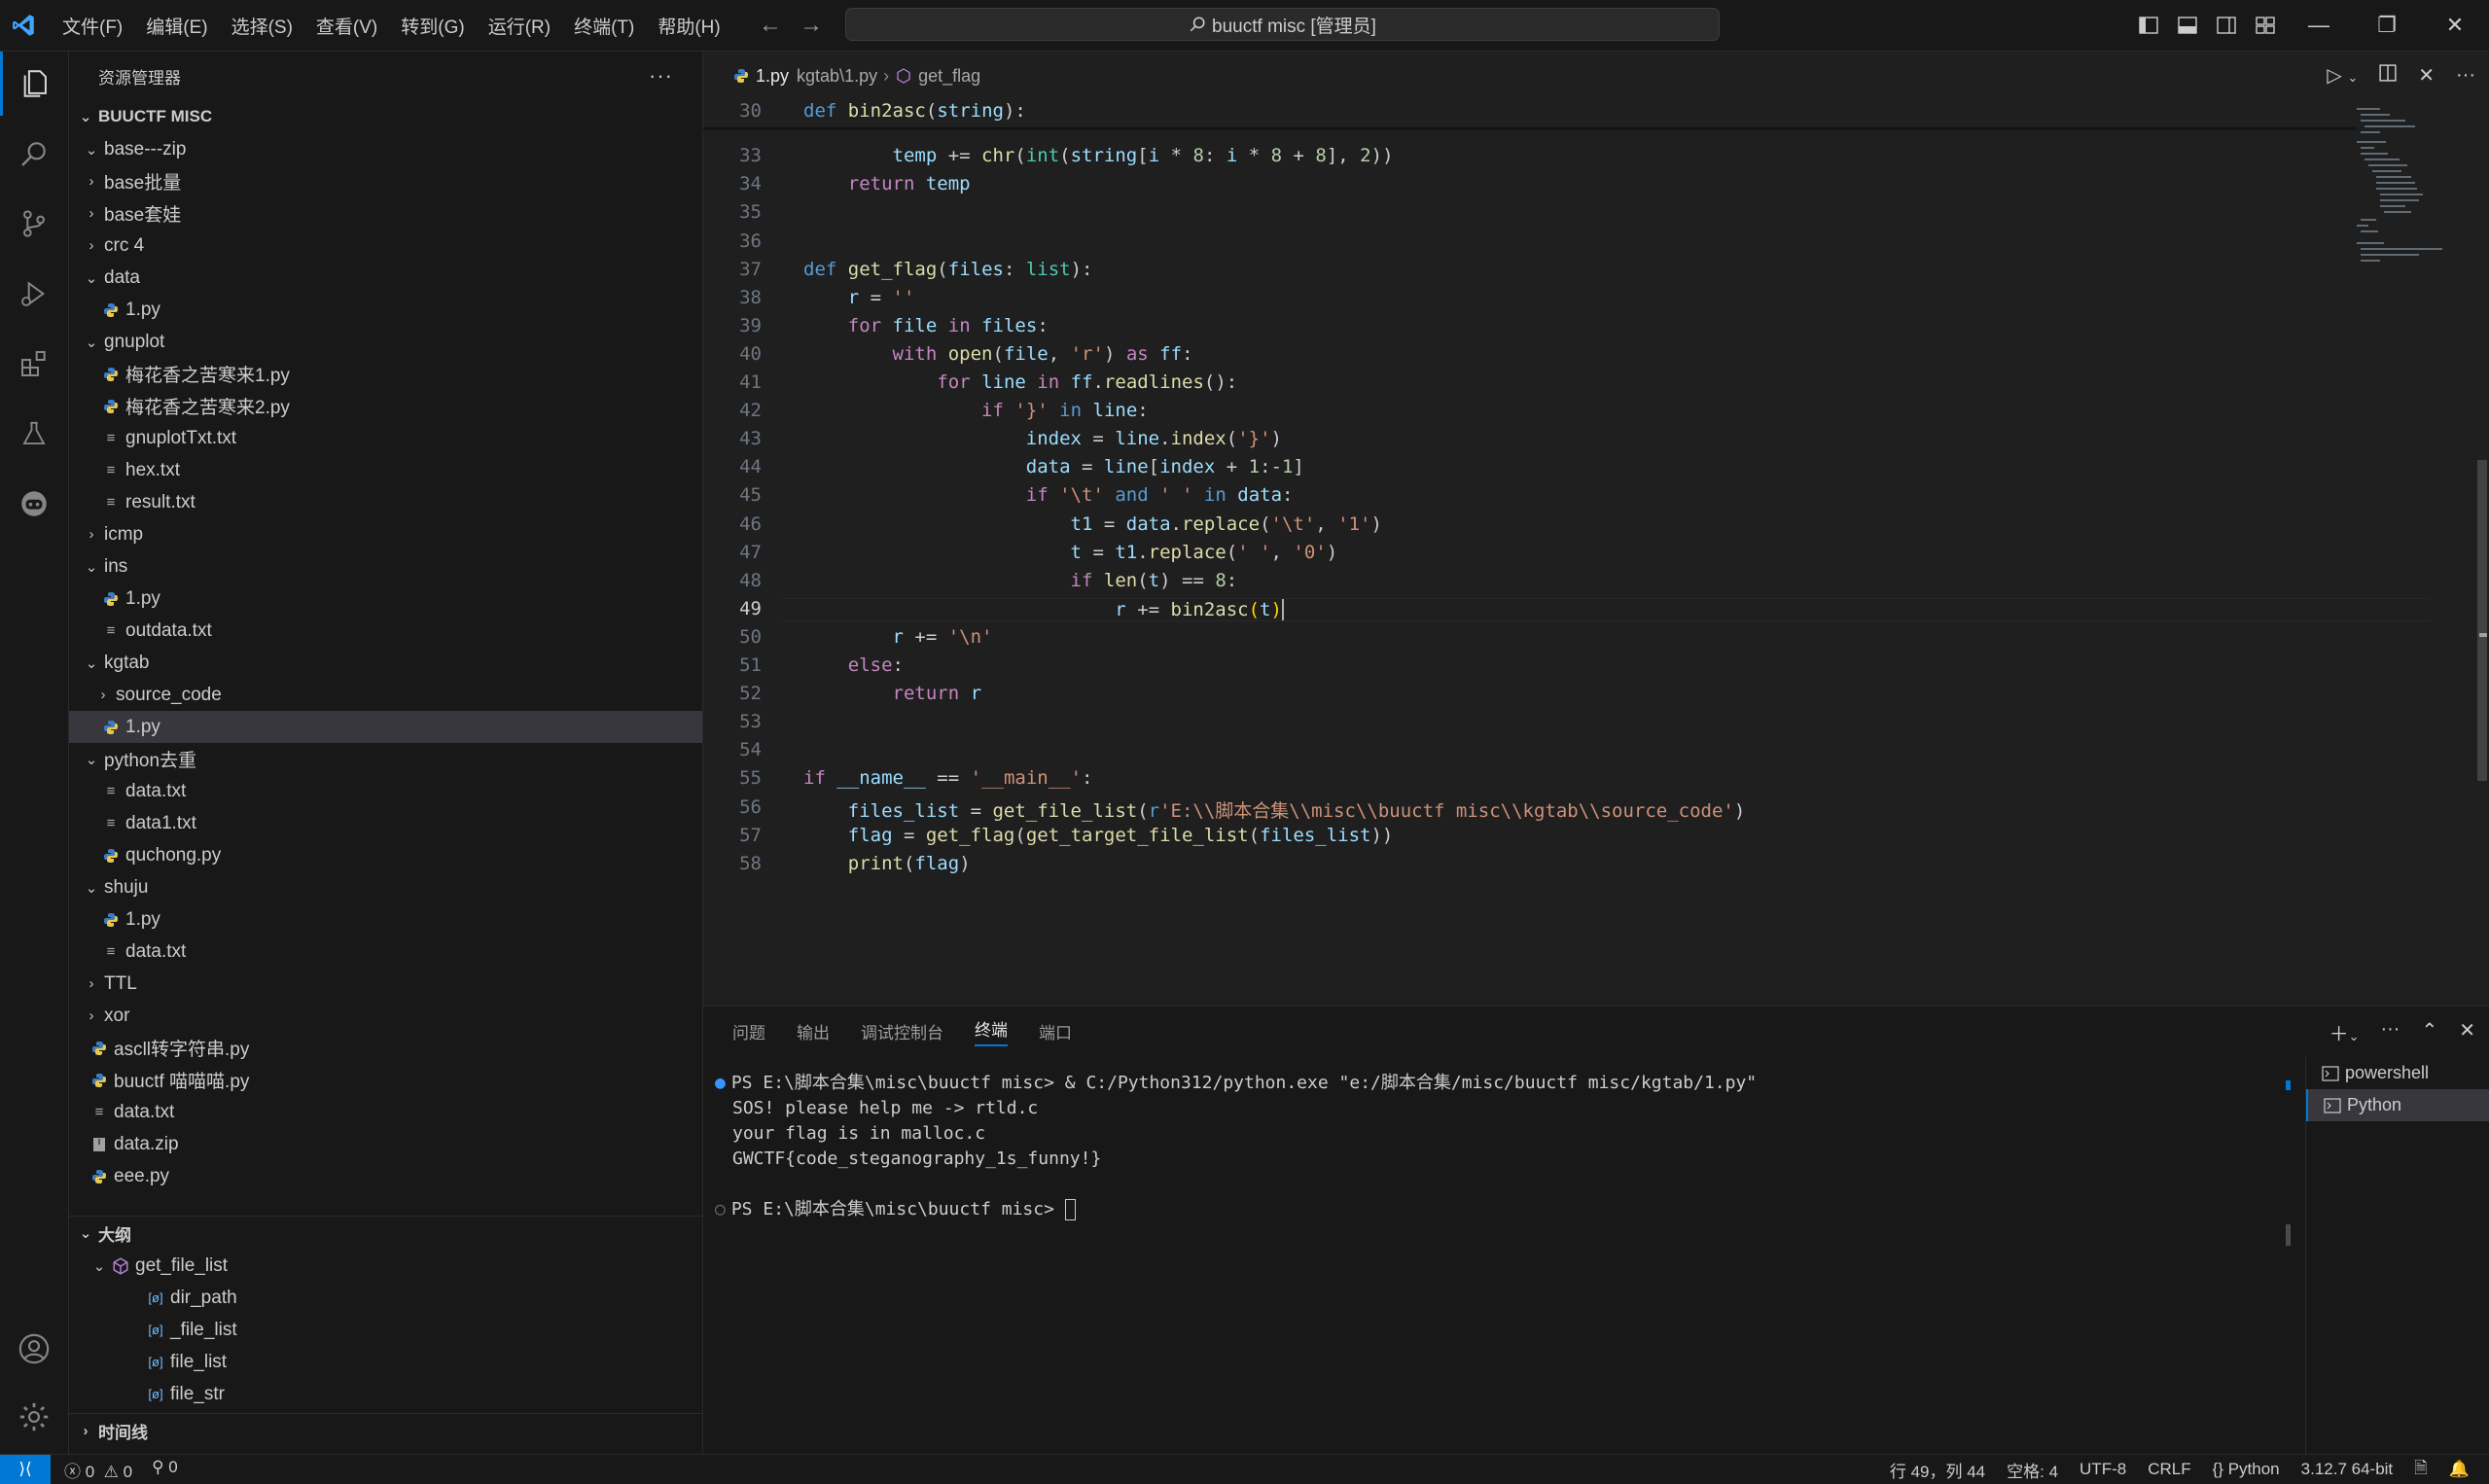 This screenshot has height=1484, width=2489. What do you see at coordinates (604, 26) in the screenshot?
I see `menu-terminal: 终端(T)` at bounding box center [604, 26].